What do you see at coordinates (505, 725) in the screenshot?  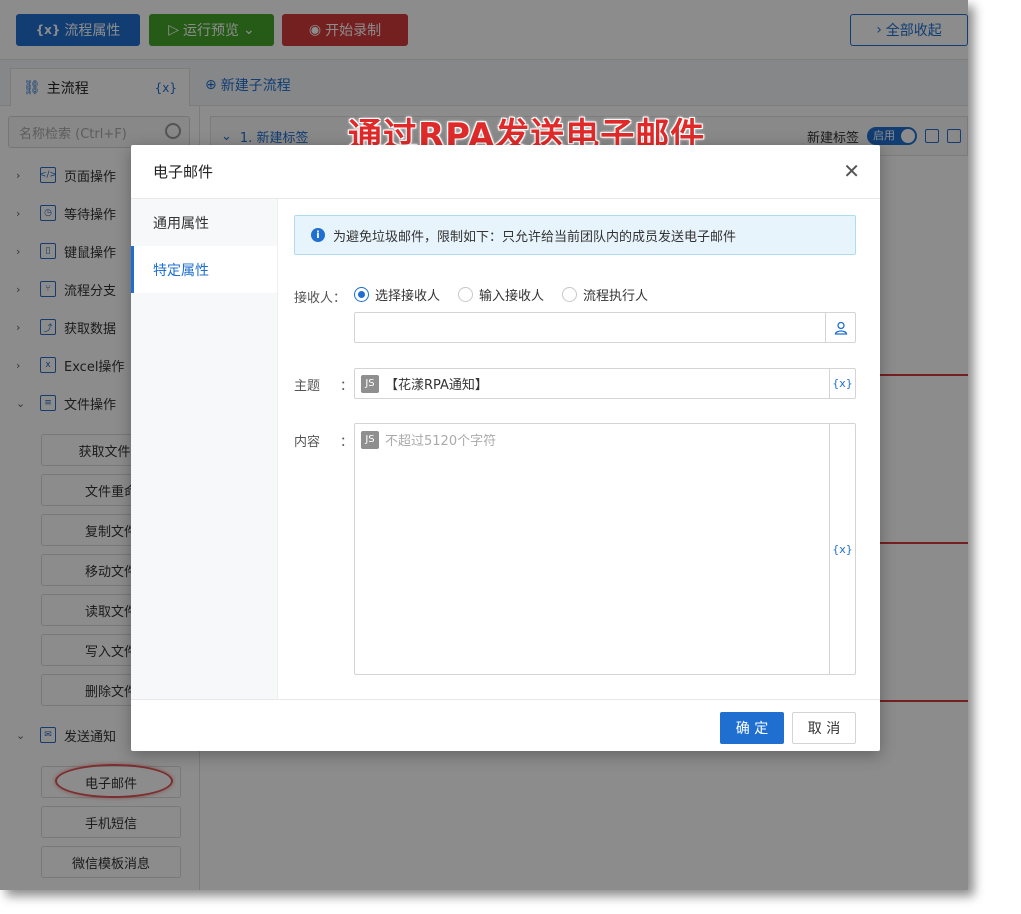 I see `dialog-footer: 确 定 取 消` at bounding box center [505, 725].